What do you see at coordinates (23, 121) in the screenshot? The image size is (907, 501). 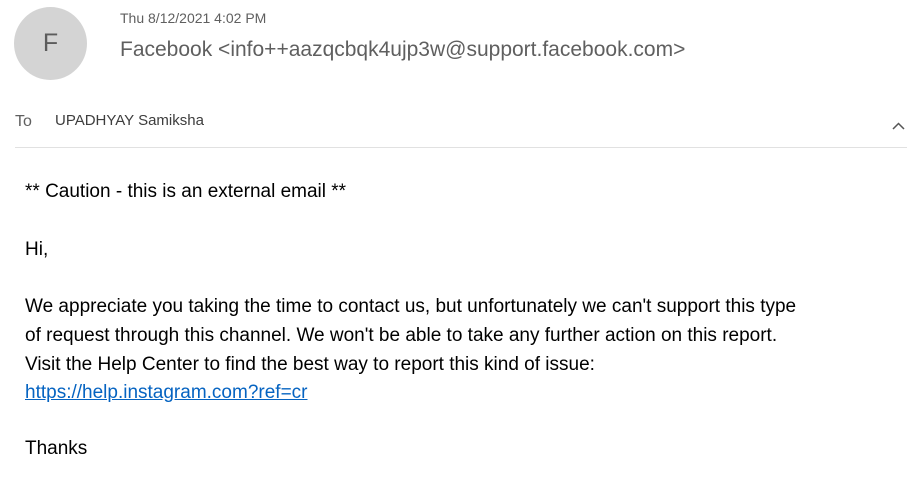 I see `to-label: To` at bounding box center [23, 121].